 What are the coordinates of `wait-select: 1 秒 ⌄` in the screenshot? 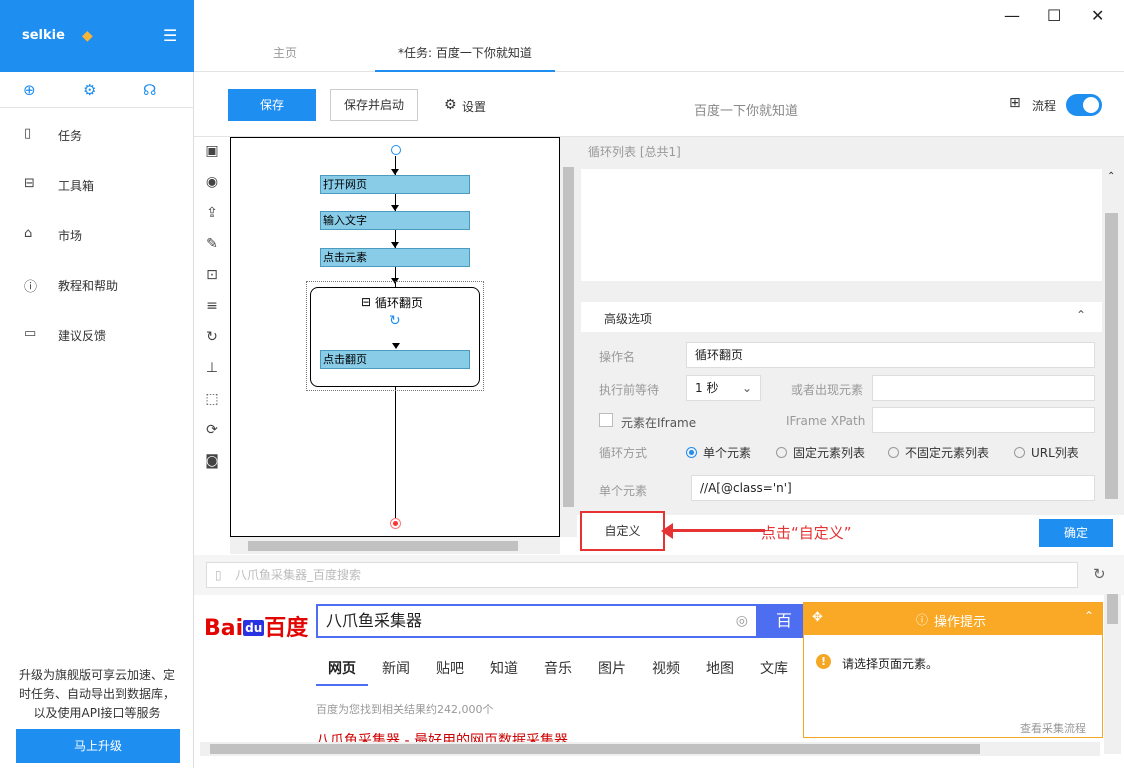 It's located at (723, 388).